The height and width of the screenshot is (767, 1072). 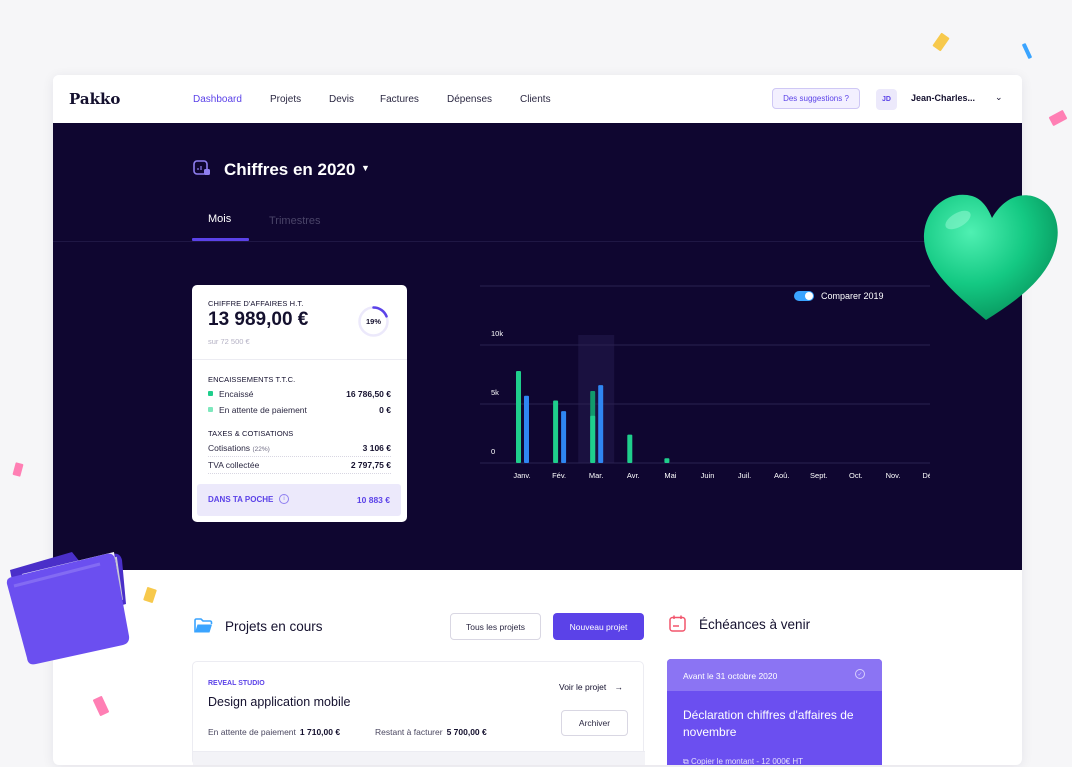 What do you see at coordinates (537, 241) in the screenshot?
I see `tab-divider` at bounding box center [537, 241].